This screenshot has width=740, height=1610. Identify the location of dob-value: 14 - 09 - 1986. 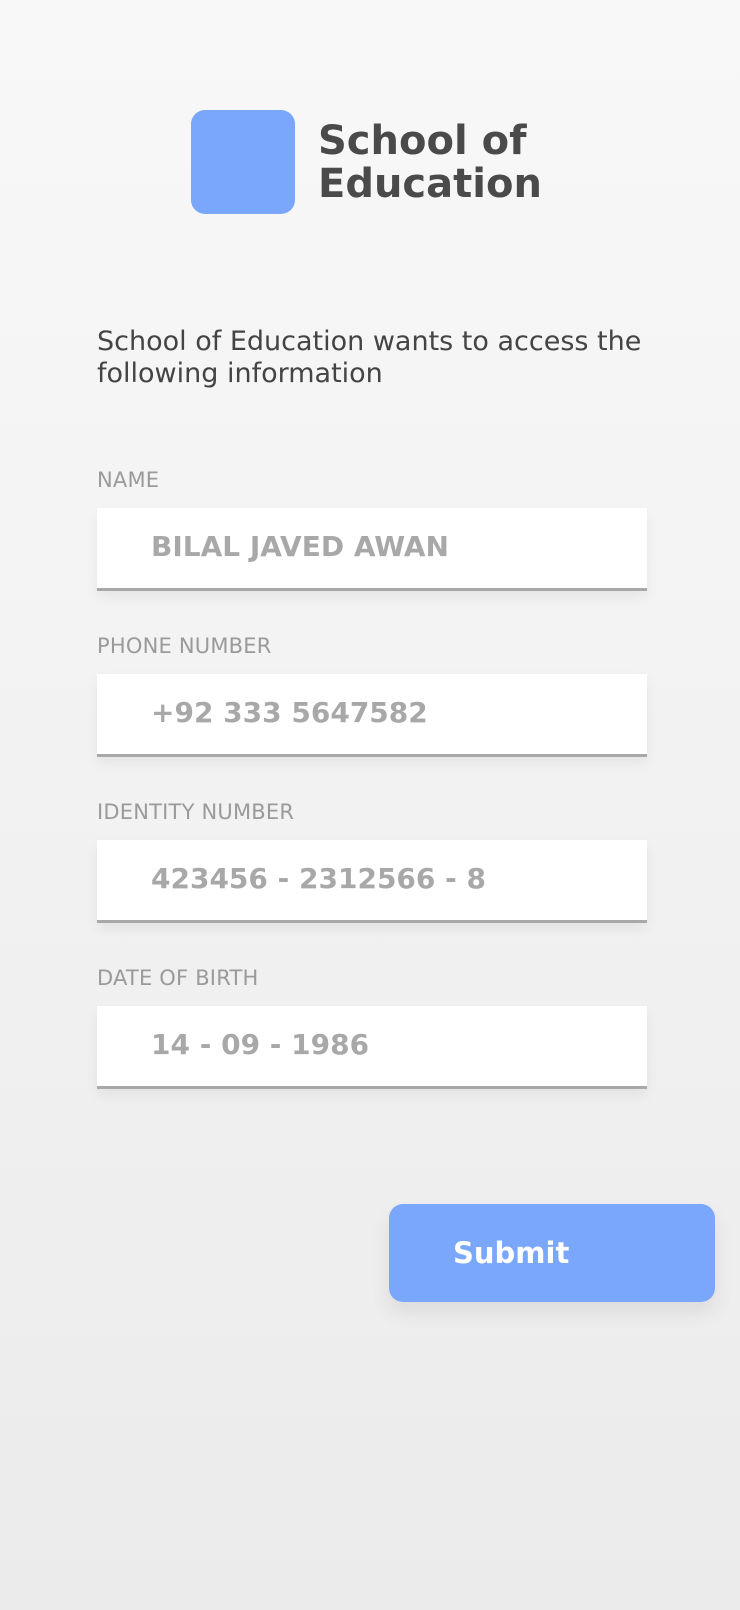
(260, 1044).